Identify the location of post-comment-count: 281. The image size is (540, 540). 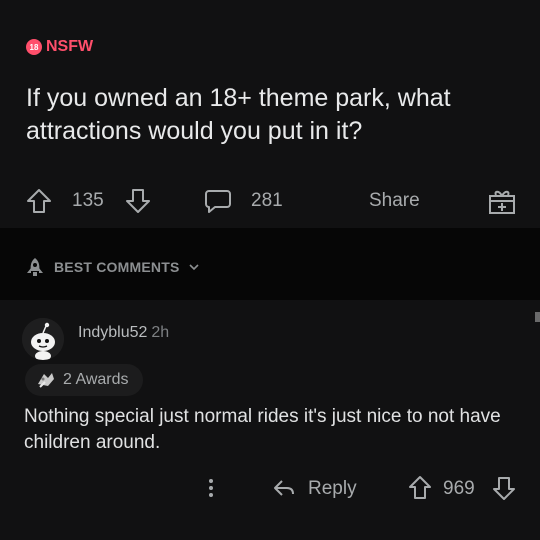
(267, 201).